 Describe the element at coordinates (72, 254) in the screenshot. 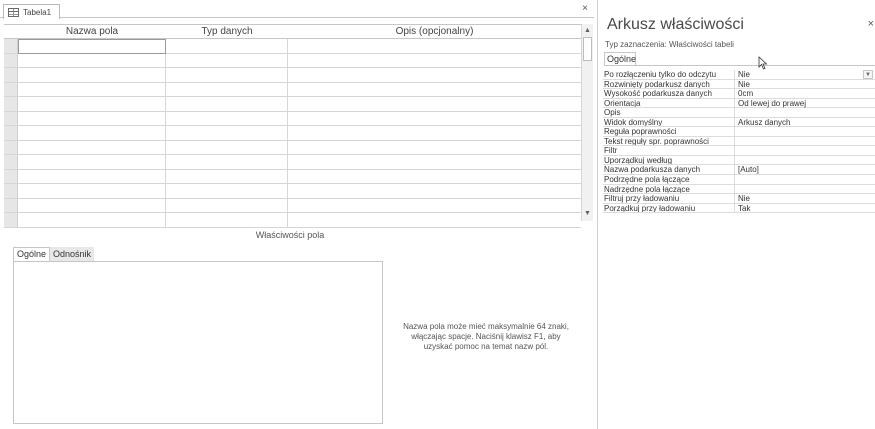

I see `tab-lookup: Odnośnik` at that location.